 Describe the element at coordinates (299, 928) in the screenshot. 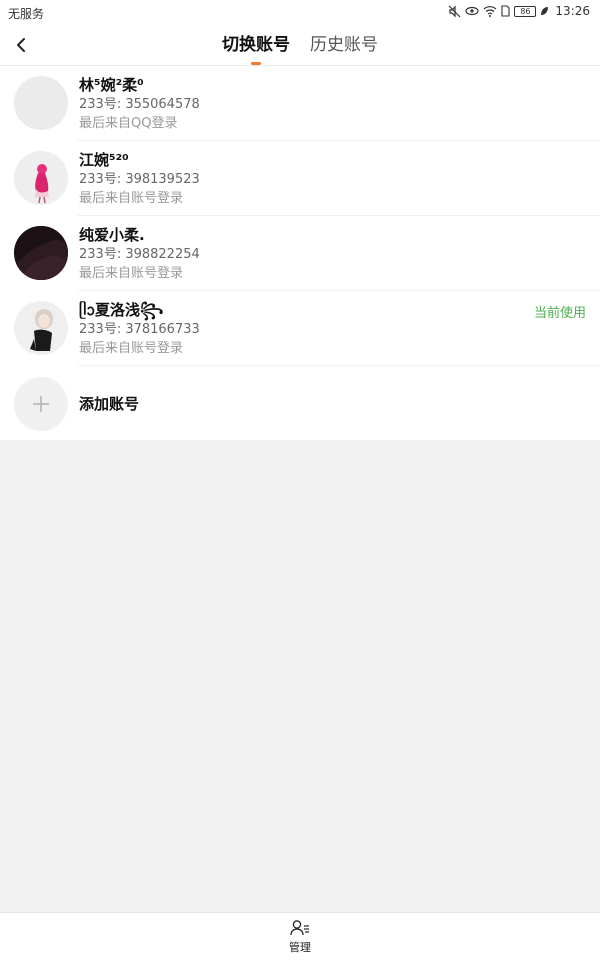

I see `user-manage-icon` at that location.